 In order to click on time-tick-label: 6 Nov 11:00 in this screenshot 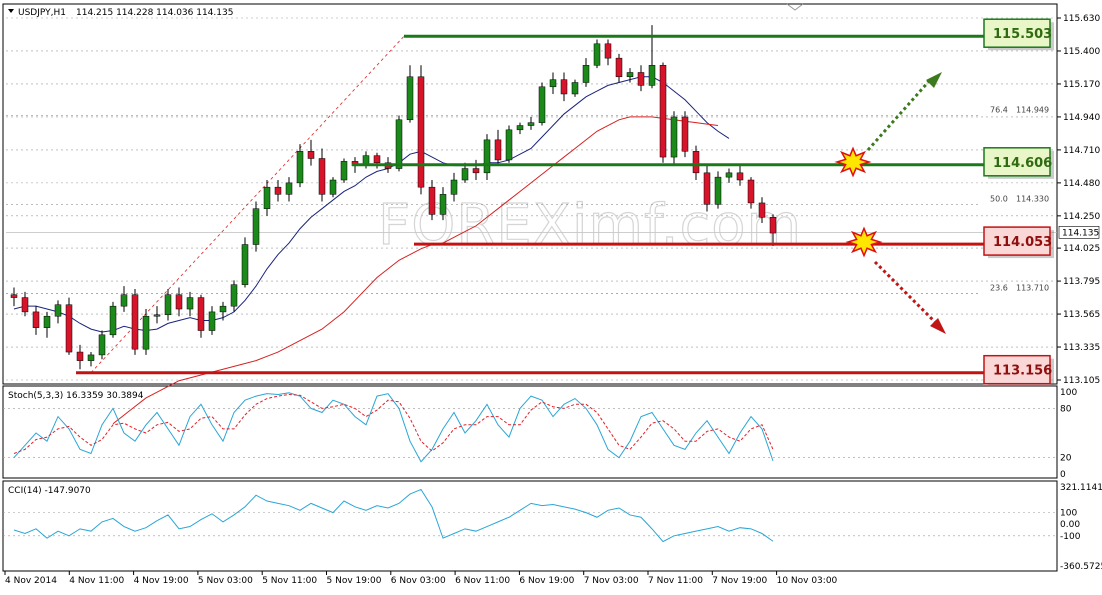, I will do `click(482, 581)`.